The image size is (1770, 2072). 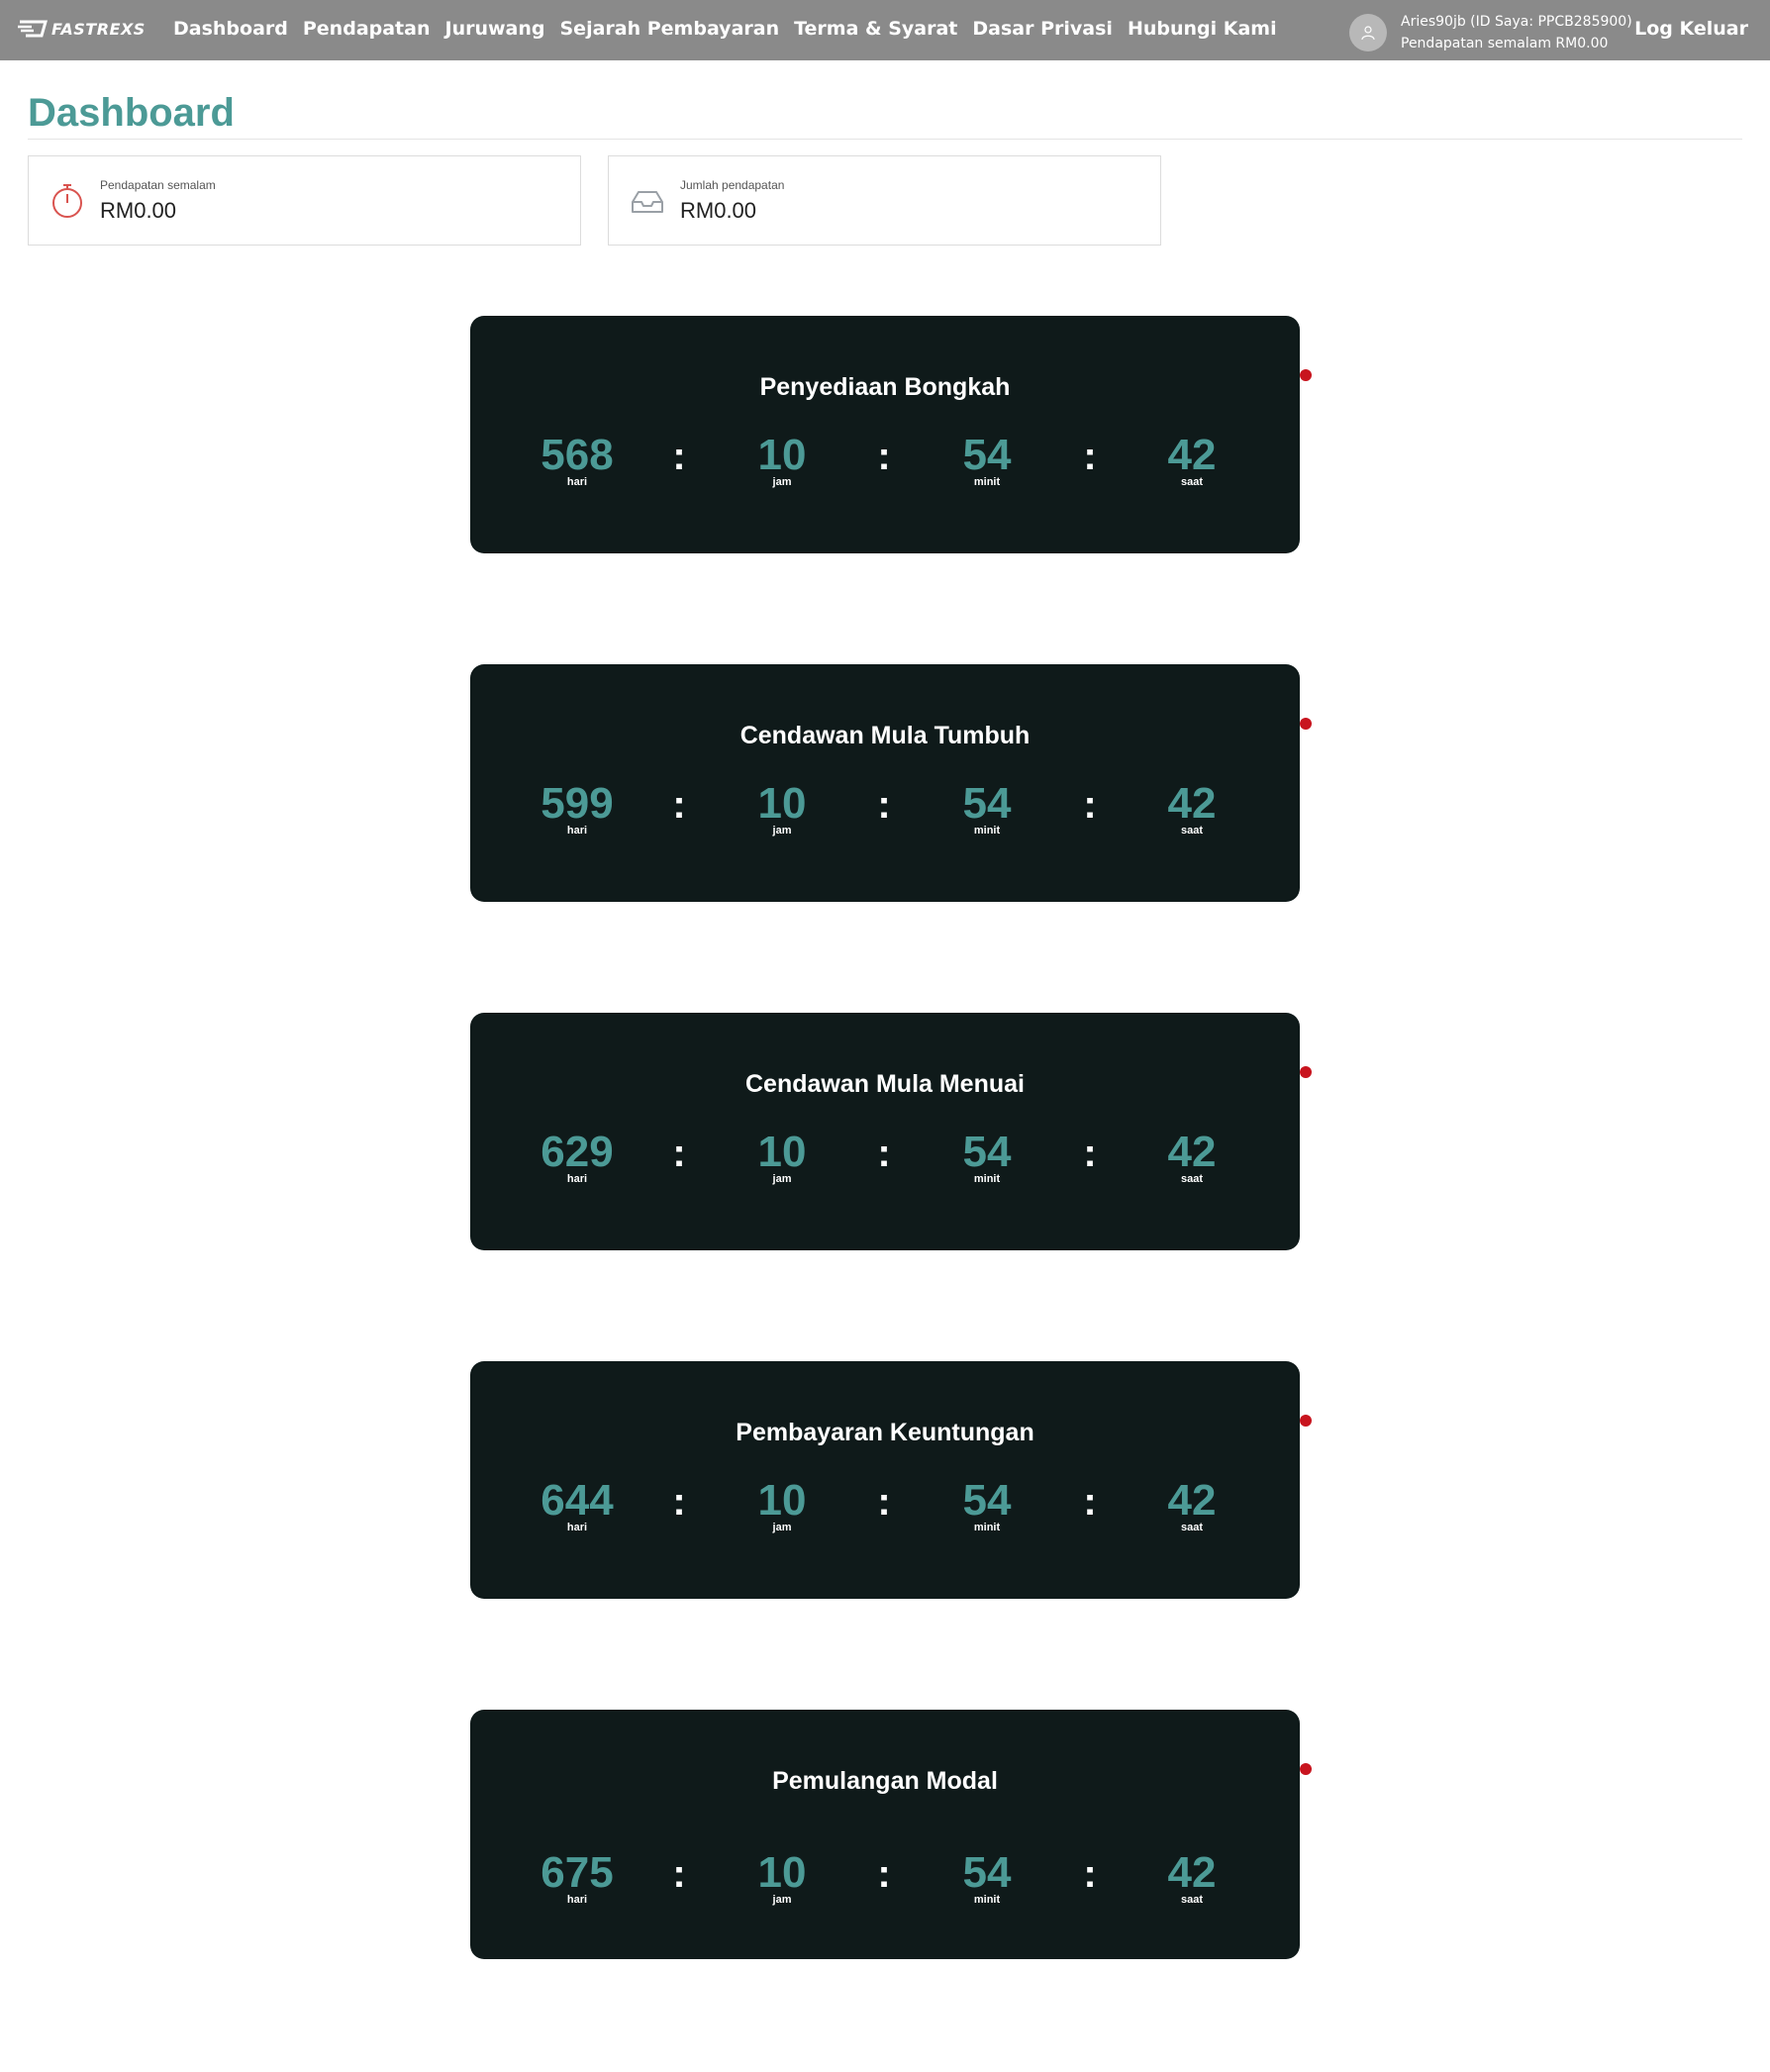 I want to click on stat-label: Jumlah pendapatan, so click(x=732, y=185).